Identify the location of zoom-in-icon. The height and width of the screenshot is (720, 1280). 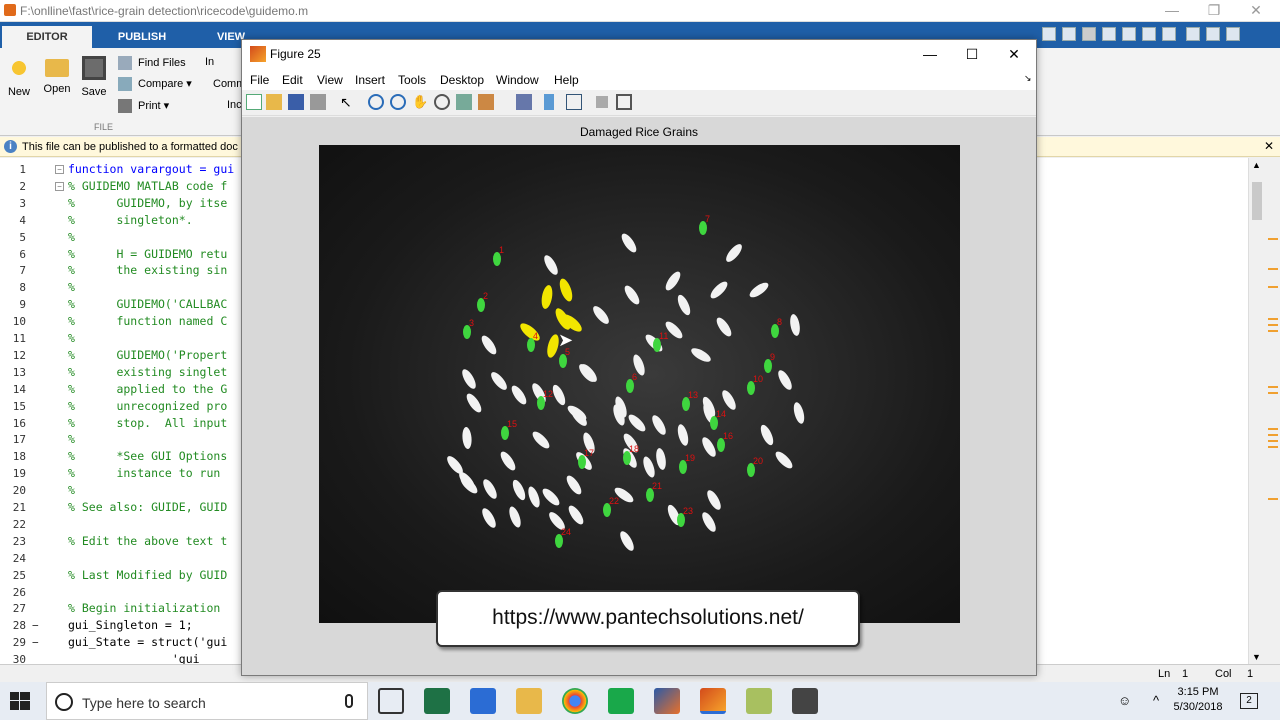
(376, 102).